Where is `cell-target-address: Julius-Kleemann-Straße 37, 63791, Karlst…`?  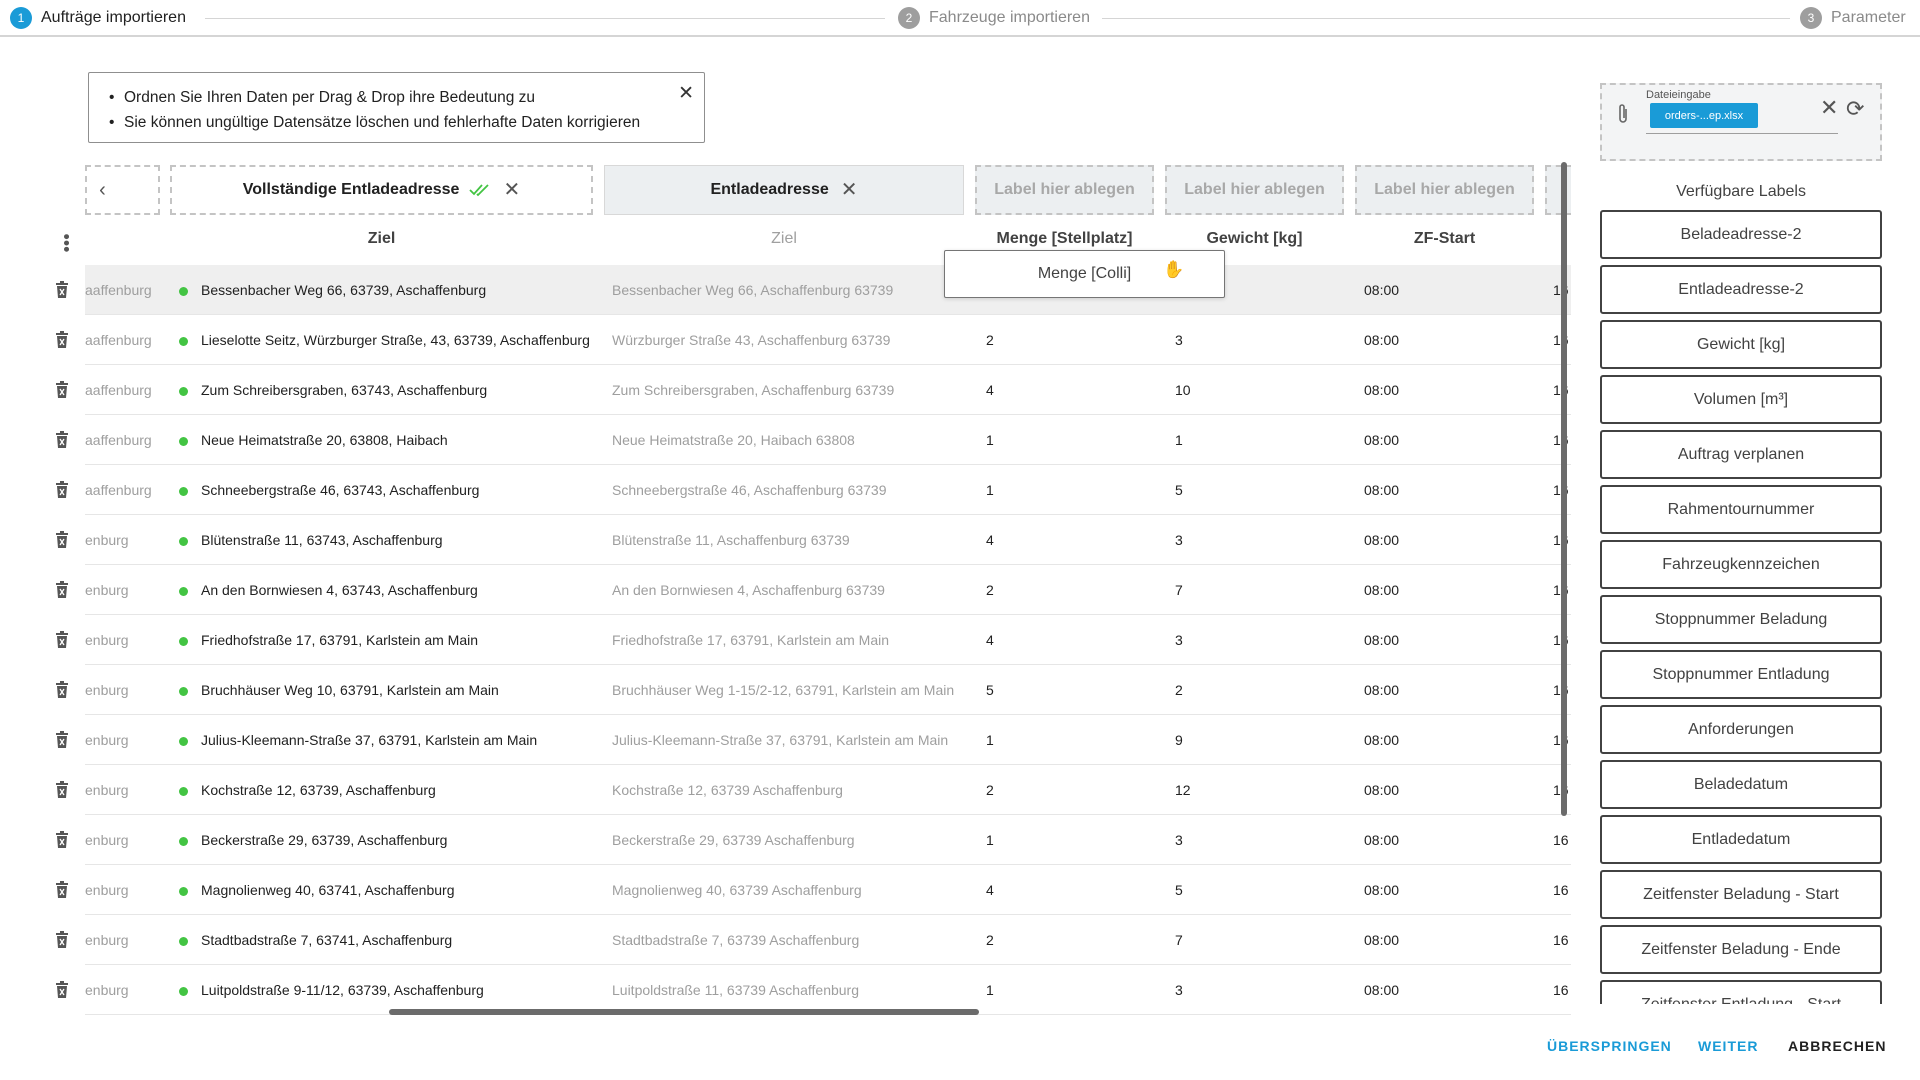 cell-target-address: Julius-Kleemann-Straße 37, 63791, Karlst… is located at coordinates (401, 740).